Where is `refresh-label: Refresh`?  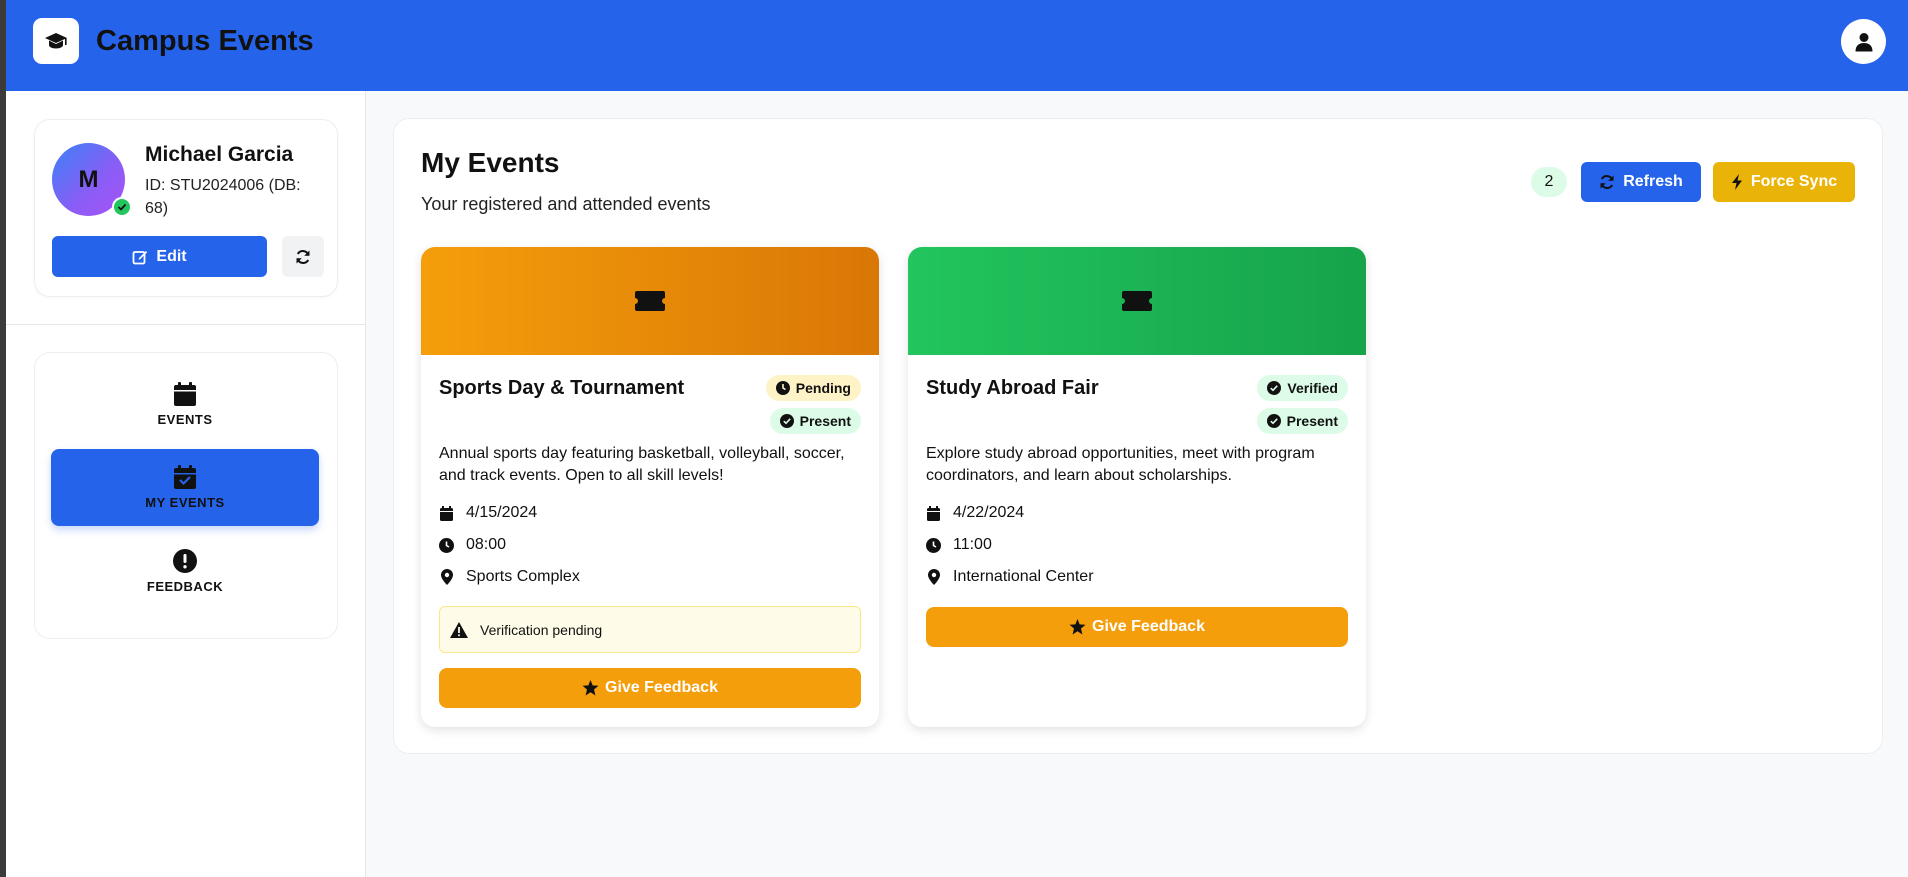
refresh-label: Refresh is located at coordinates (1653, 181).